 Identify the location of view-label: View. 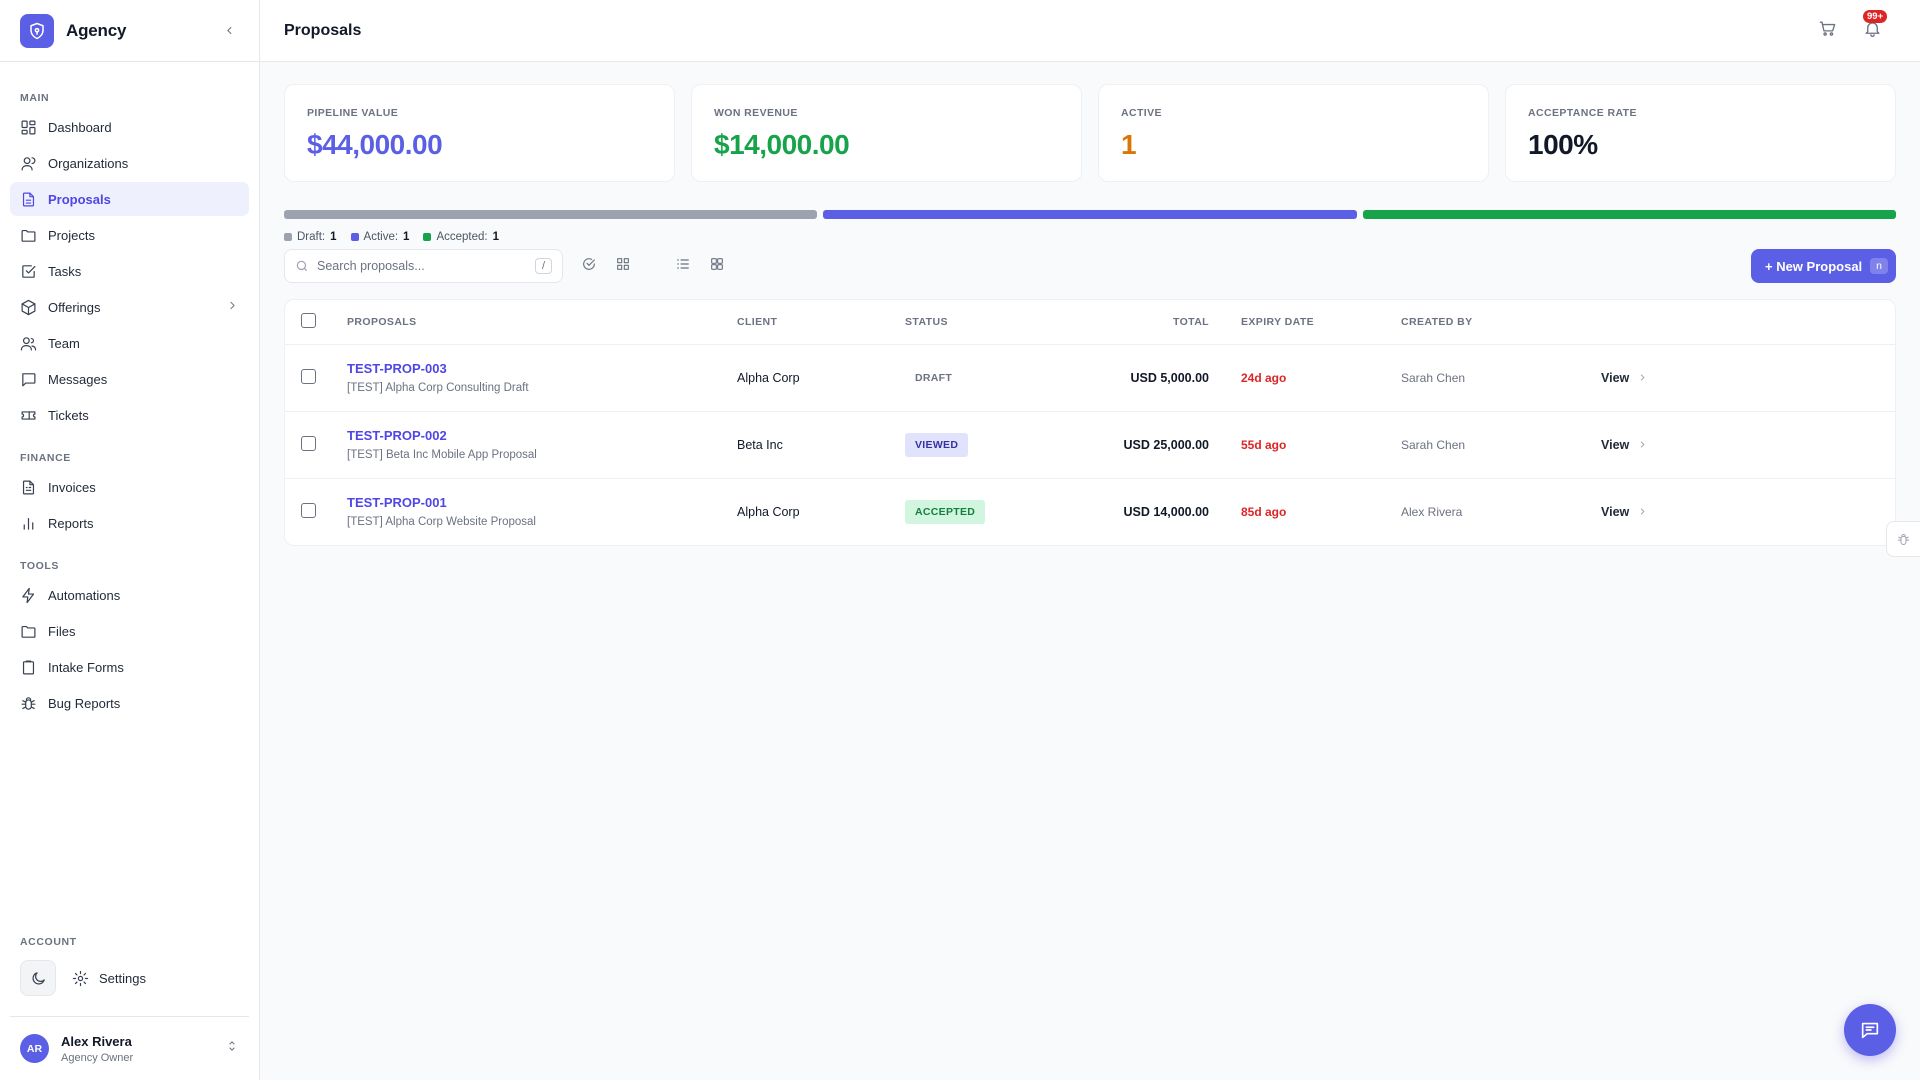
(1615, 377).